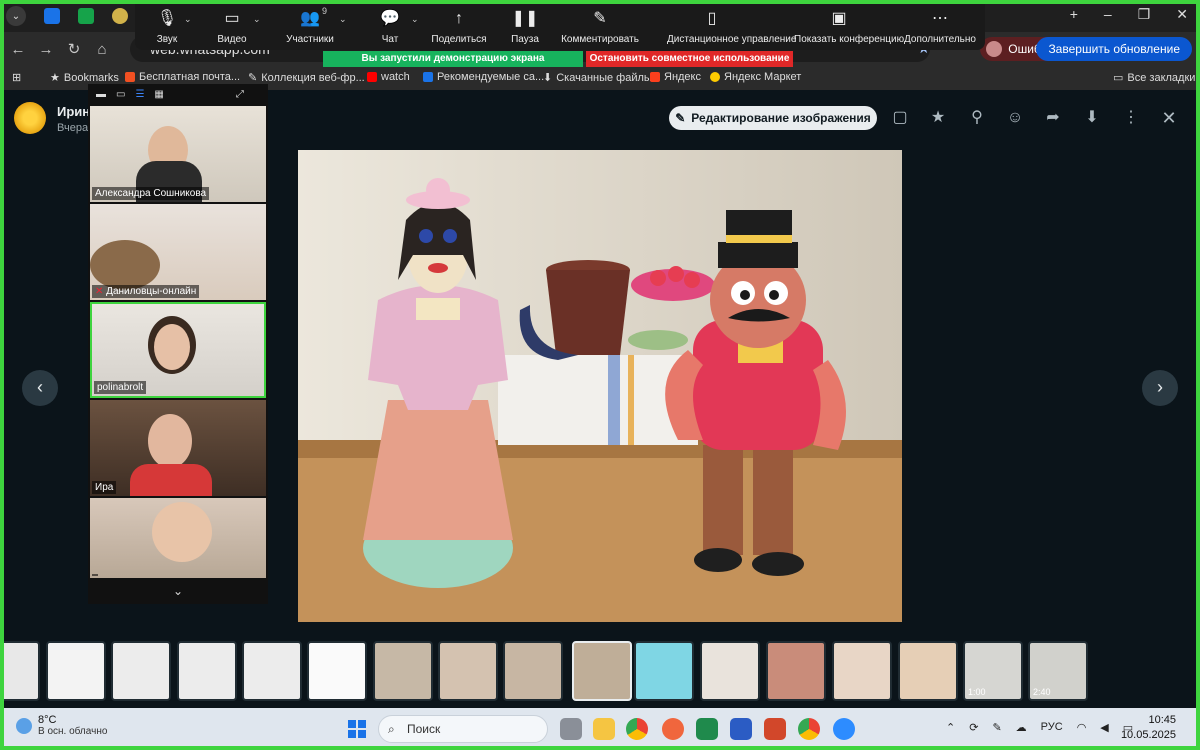 Image resolution: width=1200 pixels, height=750 pixels. I want to click on menu-icon: ⋮, so click(1131, 118).